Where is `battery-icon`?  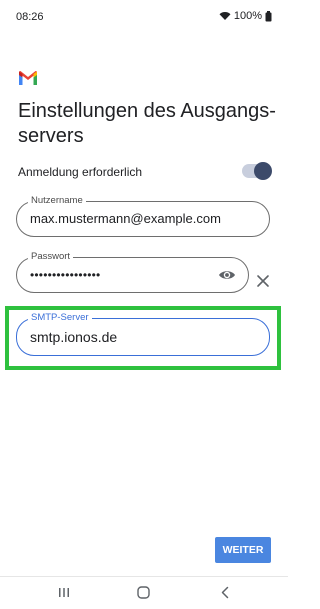 battery-icon is located at coordinates (268, 15).